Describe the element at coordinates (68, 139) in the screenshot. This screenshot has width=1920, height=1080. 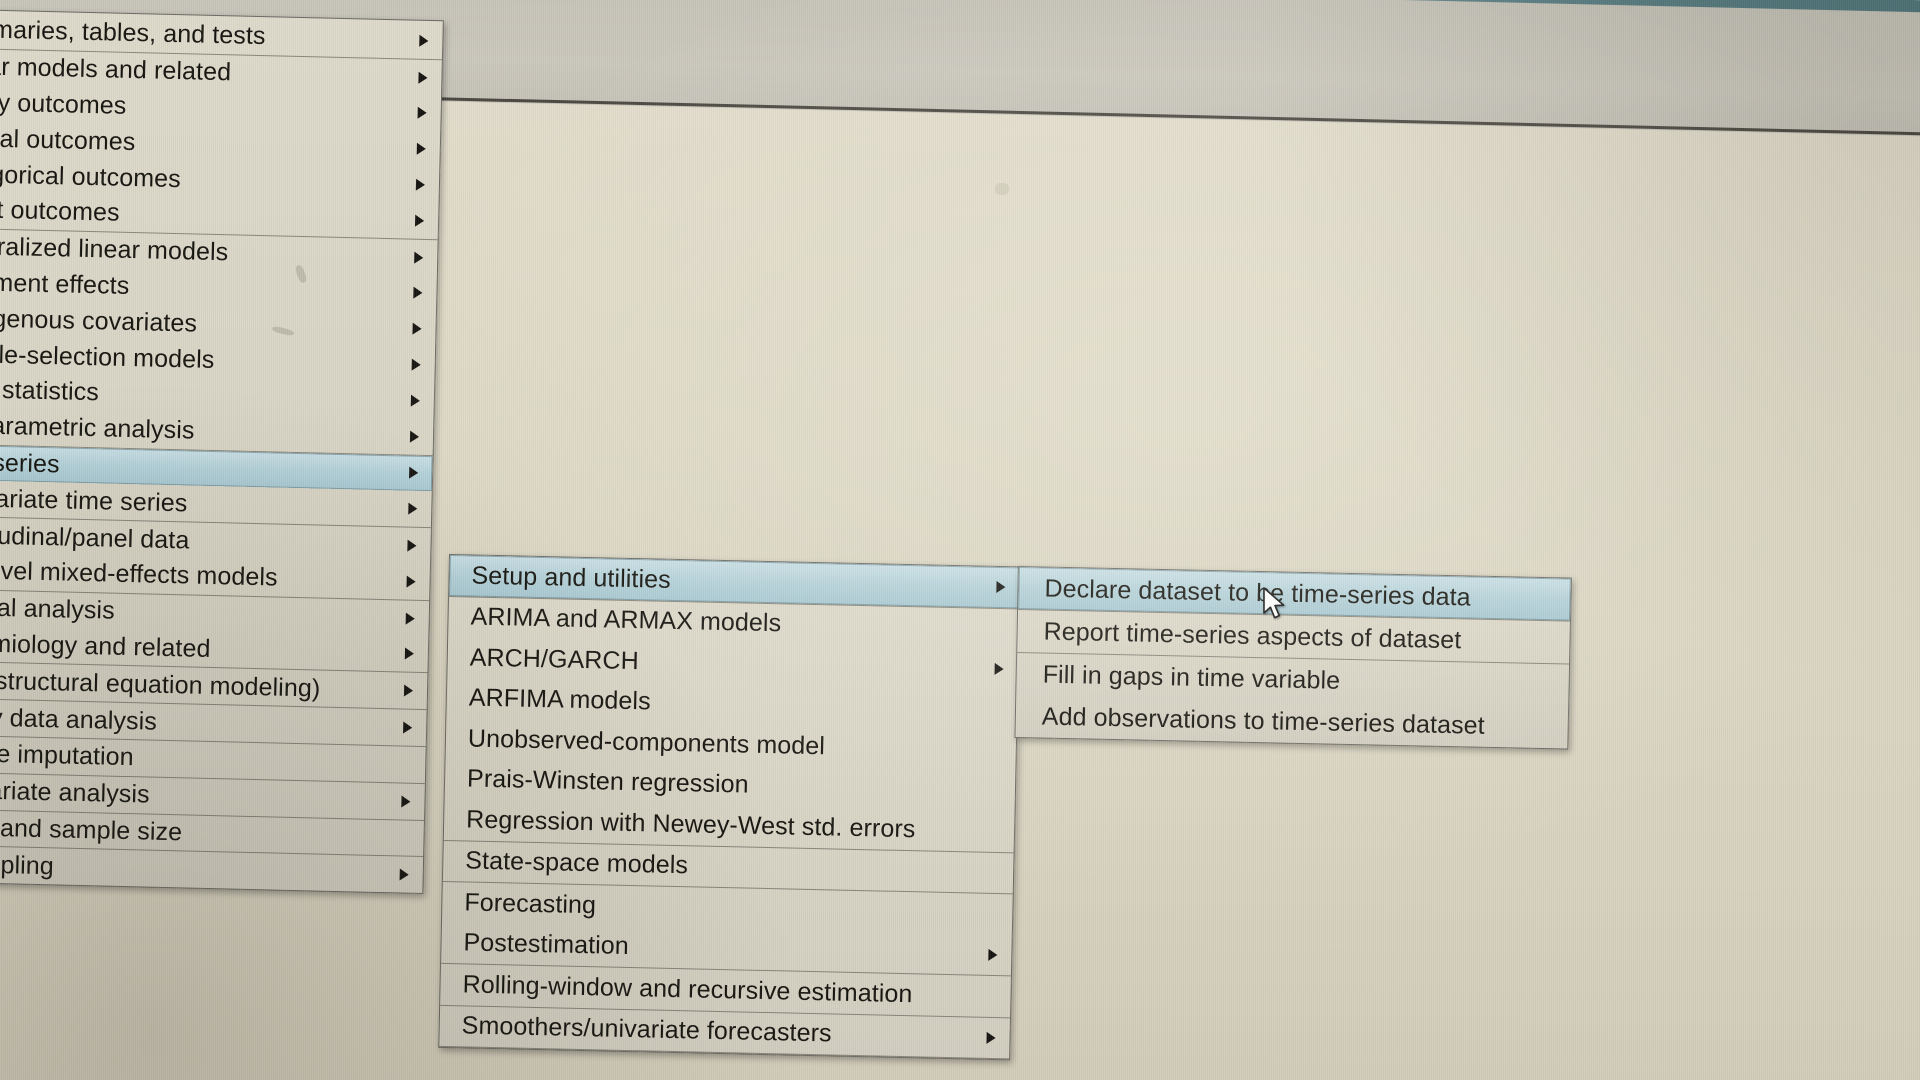
I see `statistics-menu-item-label: Ordinal outcomes` at that location.